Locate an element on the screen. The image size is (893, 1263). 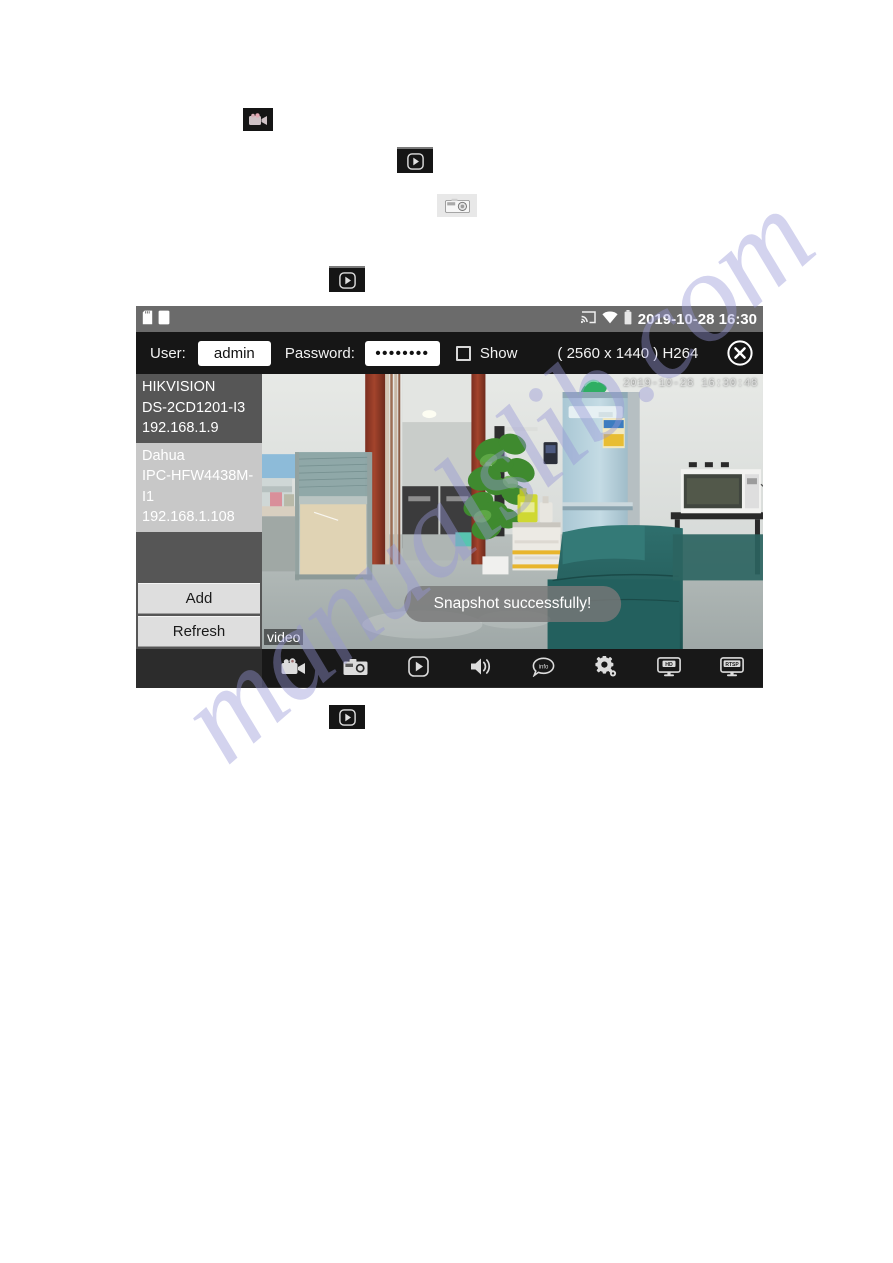
inline-snapshot-camera-icon is located at coordinates (457, 205).